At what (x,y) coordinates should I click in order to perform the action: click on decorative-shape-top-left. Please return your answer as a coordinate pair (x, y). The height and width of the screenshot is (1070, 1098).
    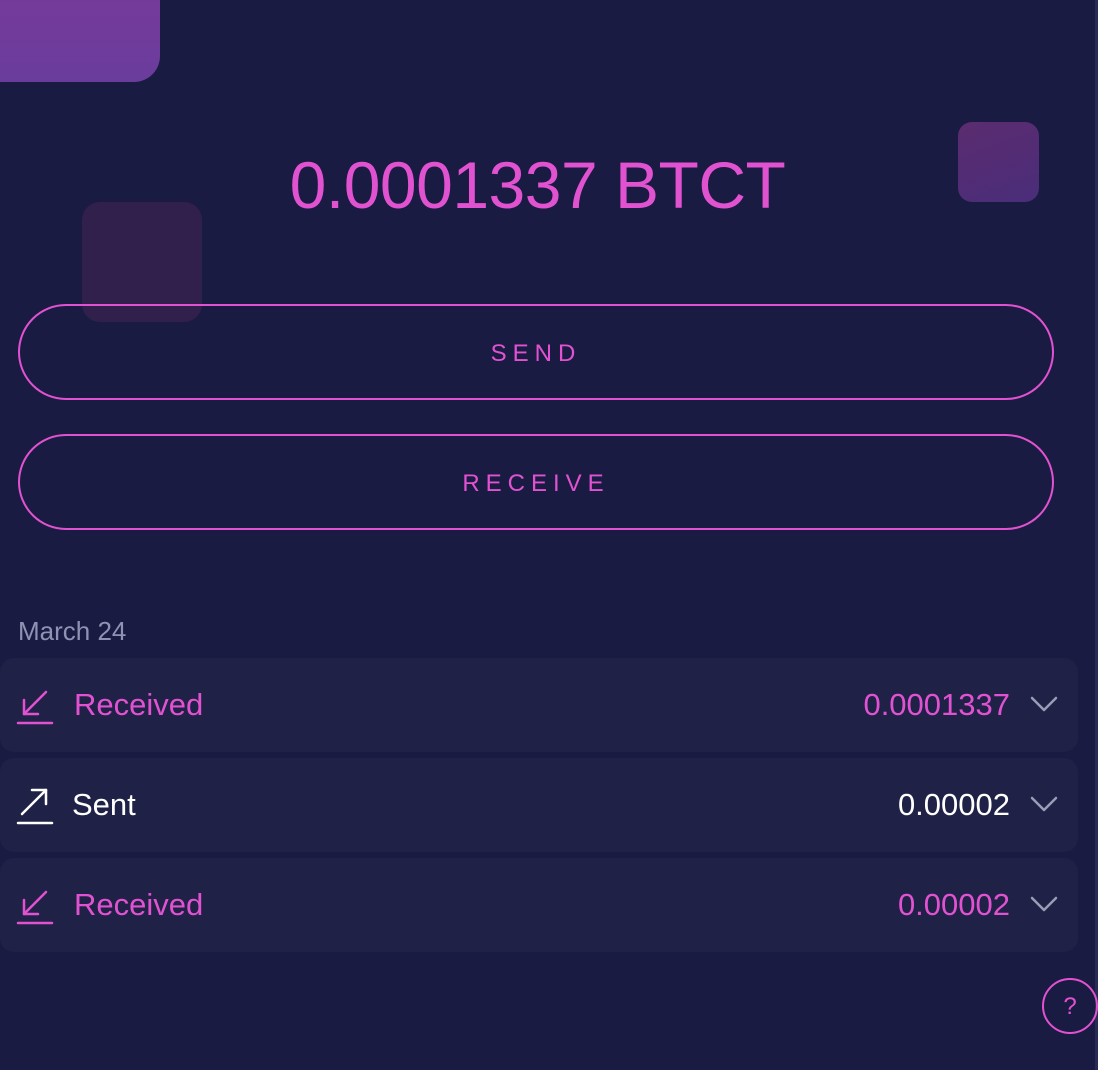
    Looking at the image, I should click on (80, 41).